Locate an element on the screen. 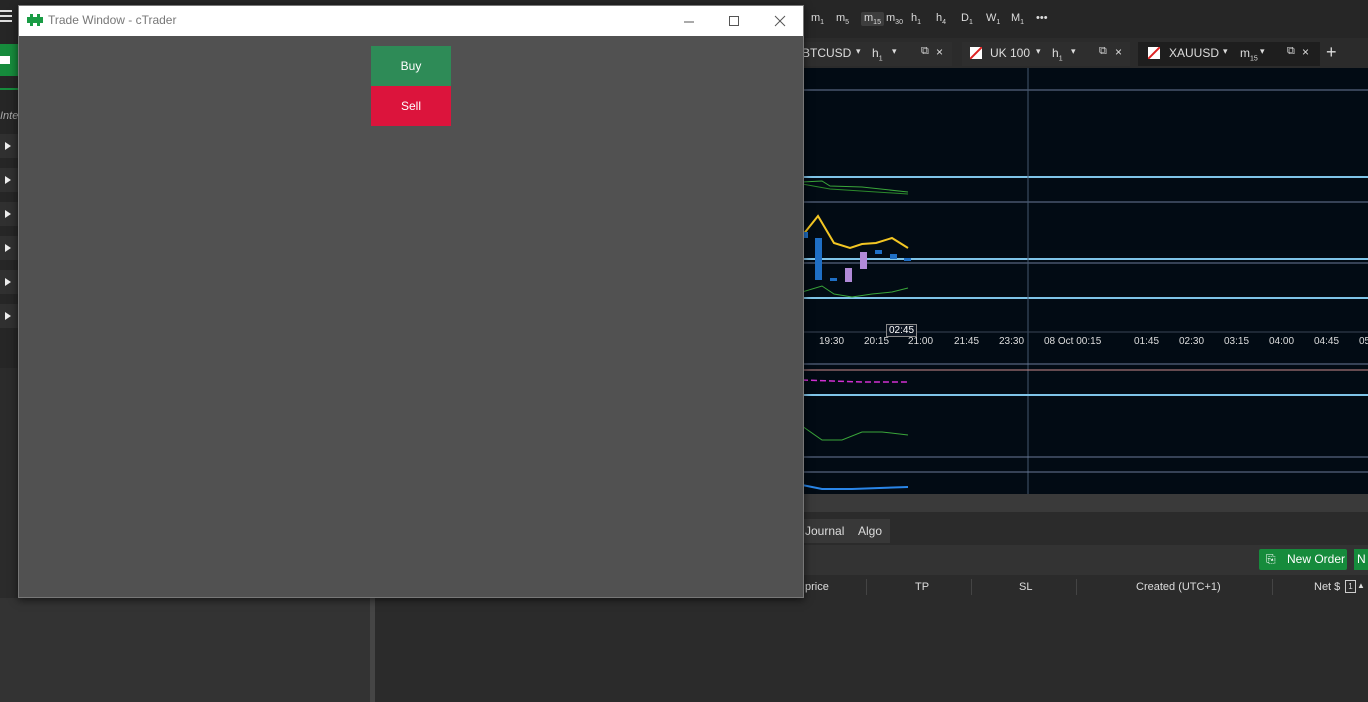 The width and height of the screenshot is (1368, 702). time-axis-label: 04:00 is located at coordinates (1282, 341).